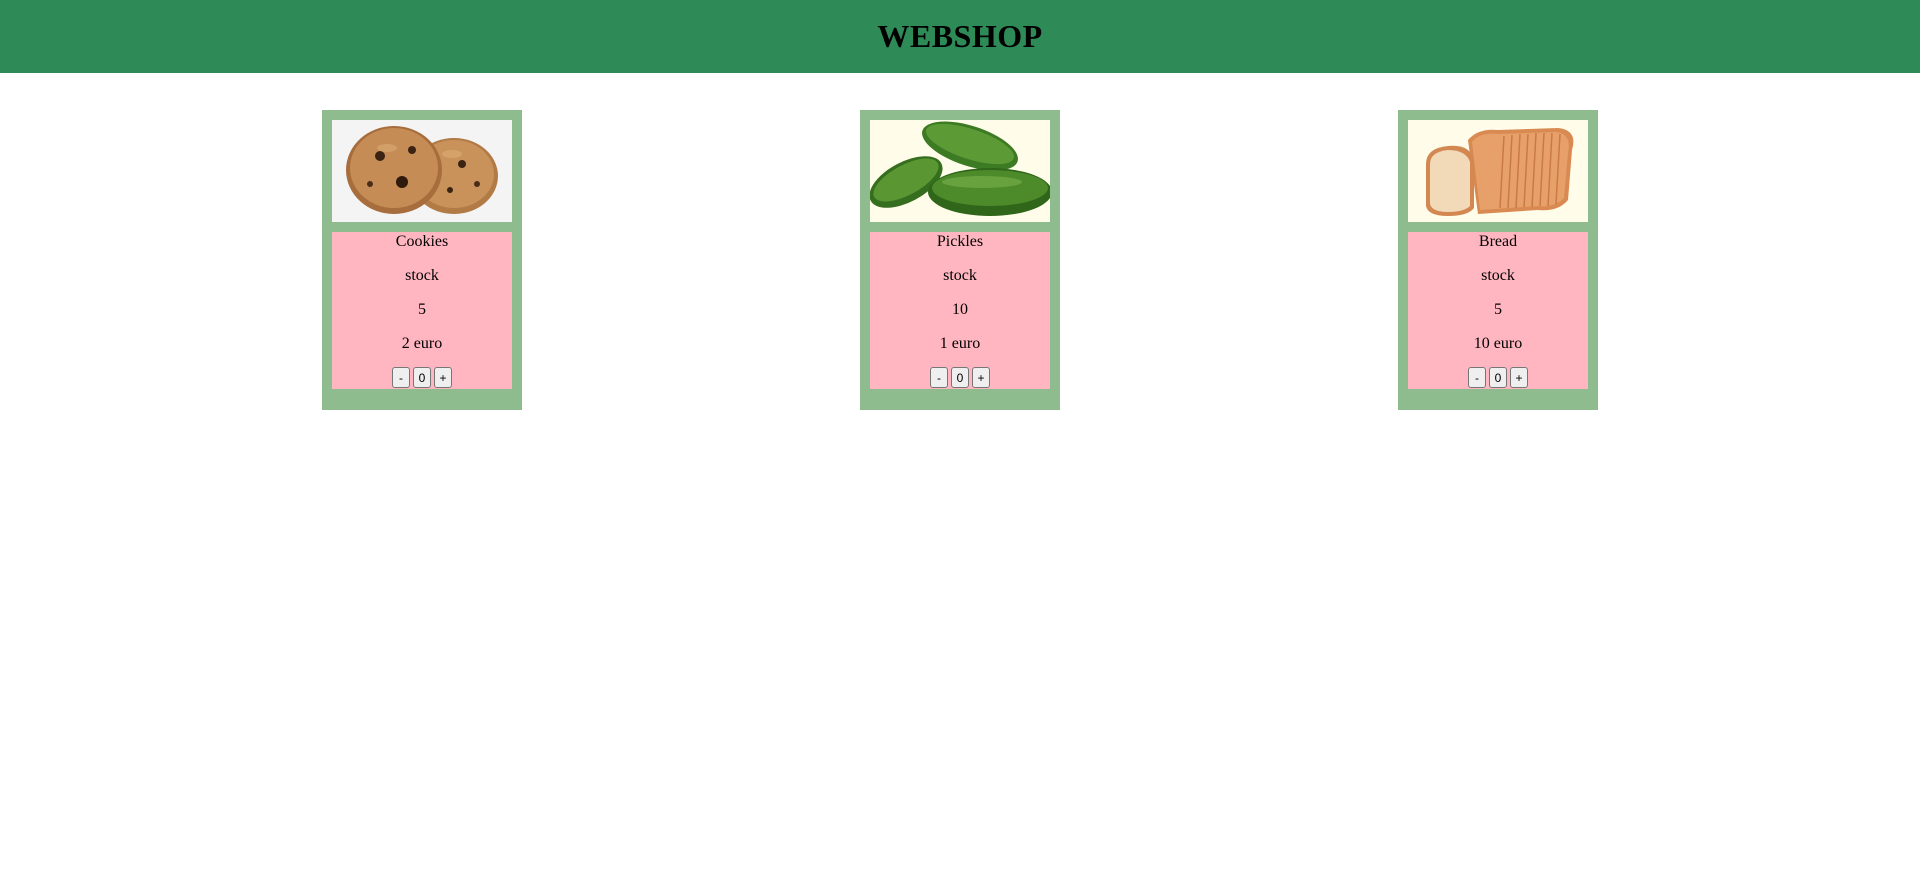 Image resolution: width=1920 pixels, height=892 pixels. What do you see at coordinates (422, 171) in the screenshot?
I see `cookies-image` at bounding box center [422, 171].